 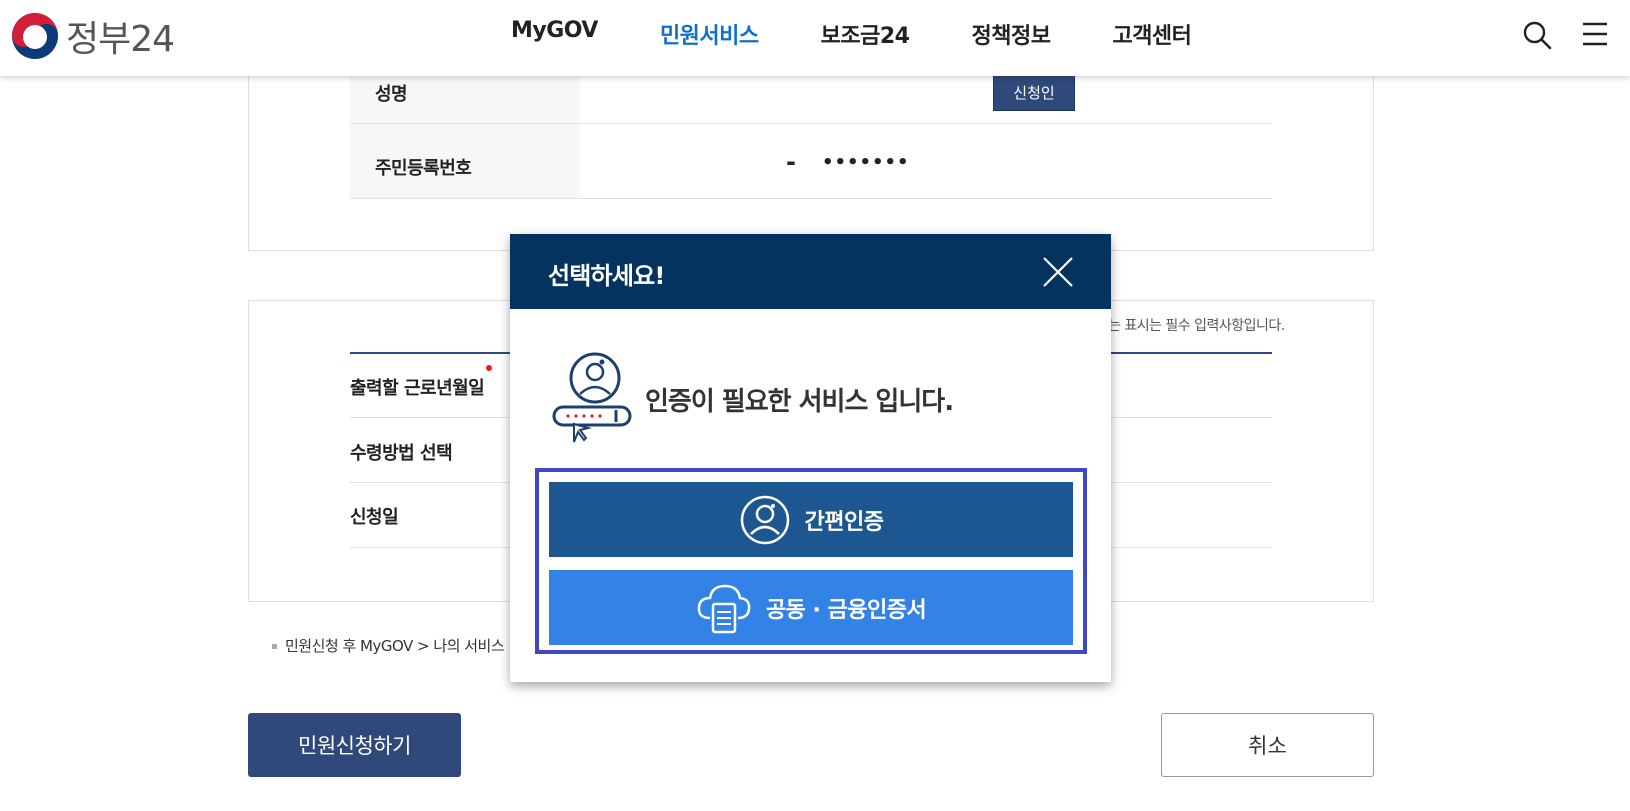 I want to click on auth-required-message: 인증이 필요한 서비스 입니다., so click(x=799, y=402).